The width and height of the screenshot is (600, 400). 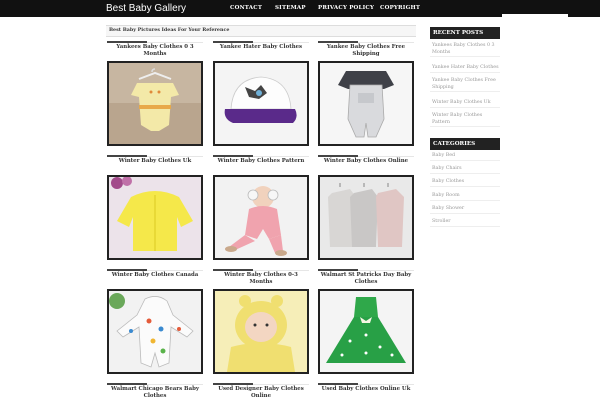 I want to click on pink-snowsuit-image, so click(x=261, y=217).